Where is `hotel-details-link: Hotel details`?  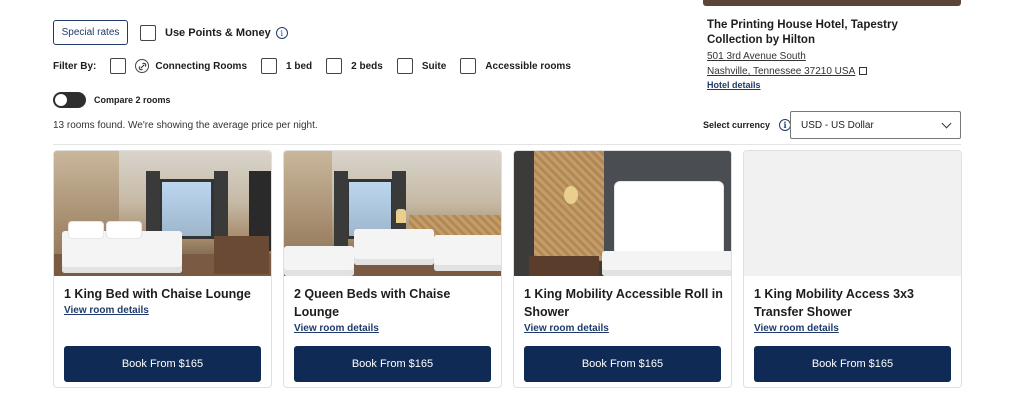
hotel-details-link: Hotel details is located at coordinates (734, 85).